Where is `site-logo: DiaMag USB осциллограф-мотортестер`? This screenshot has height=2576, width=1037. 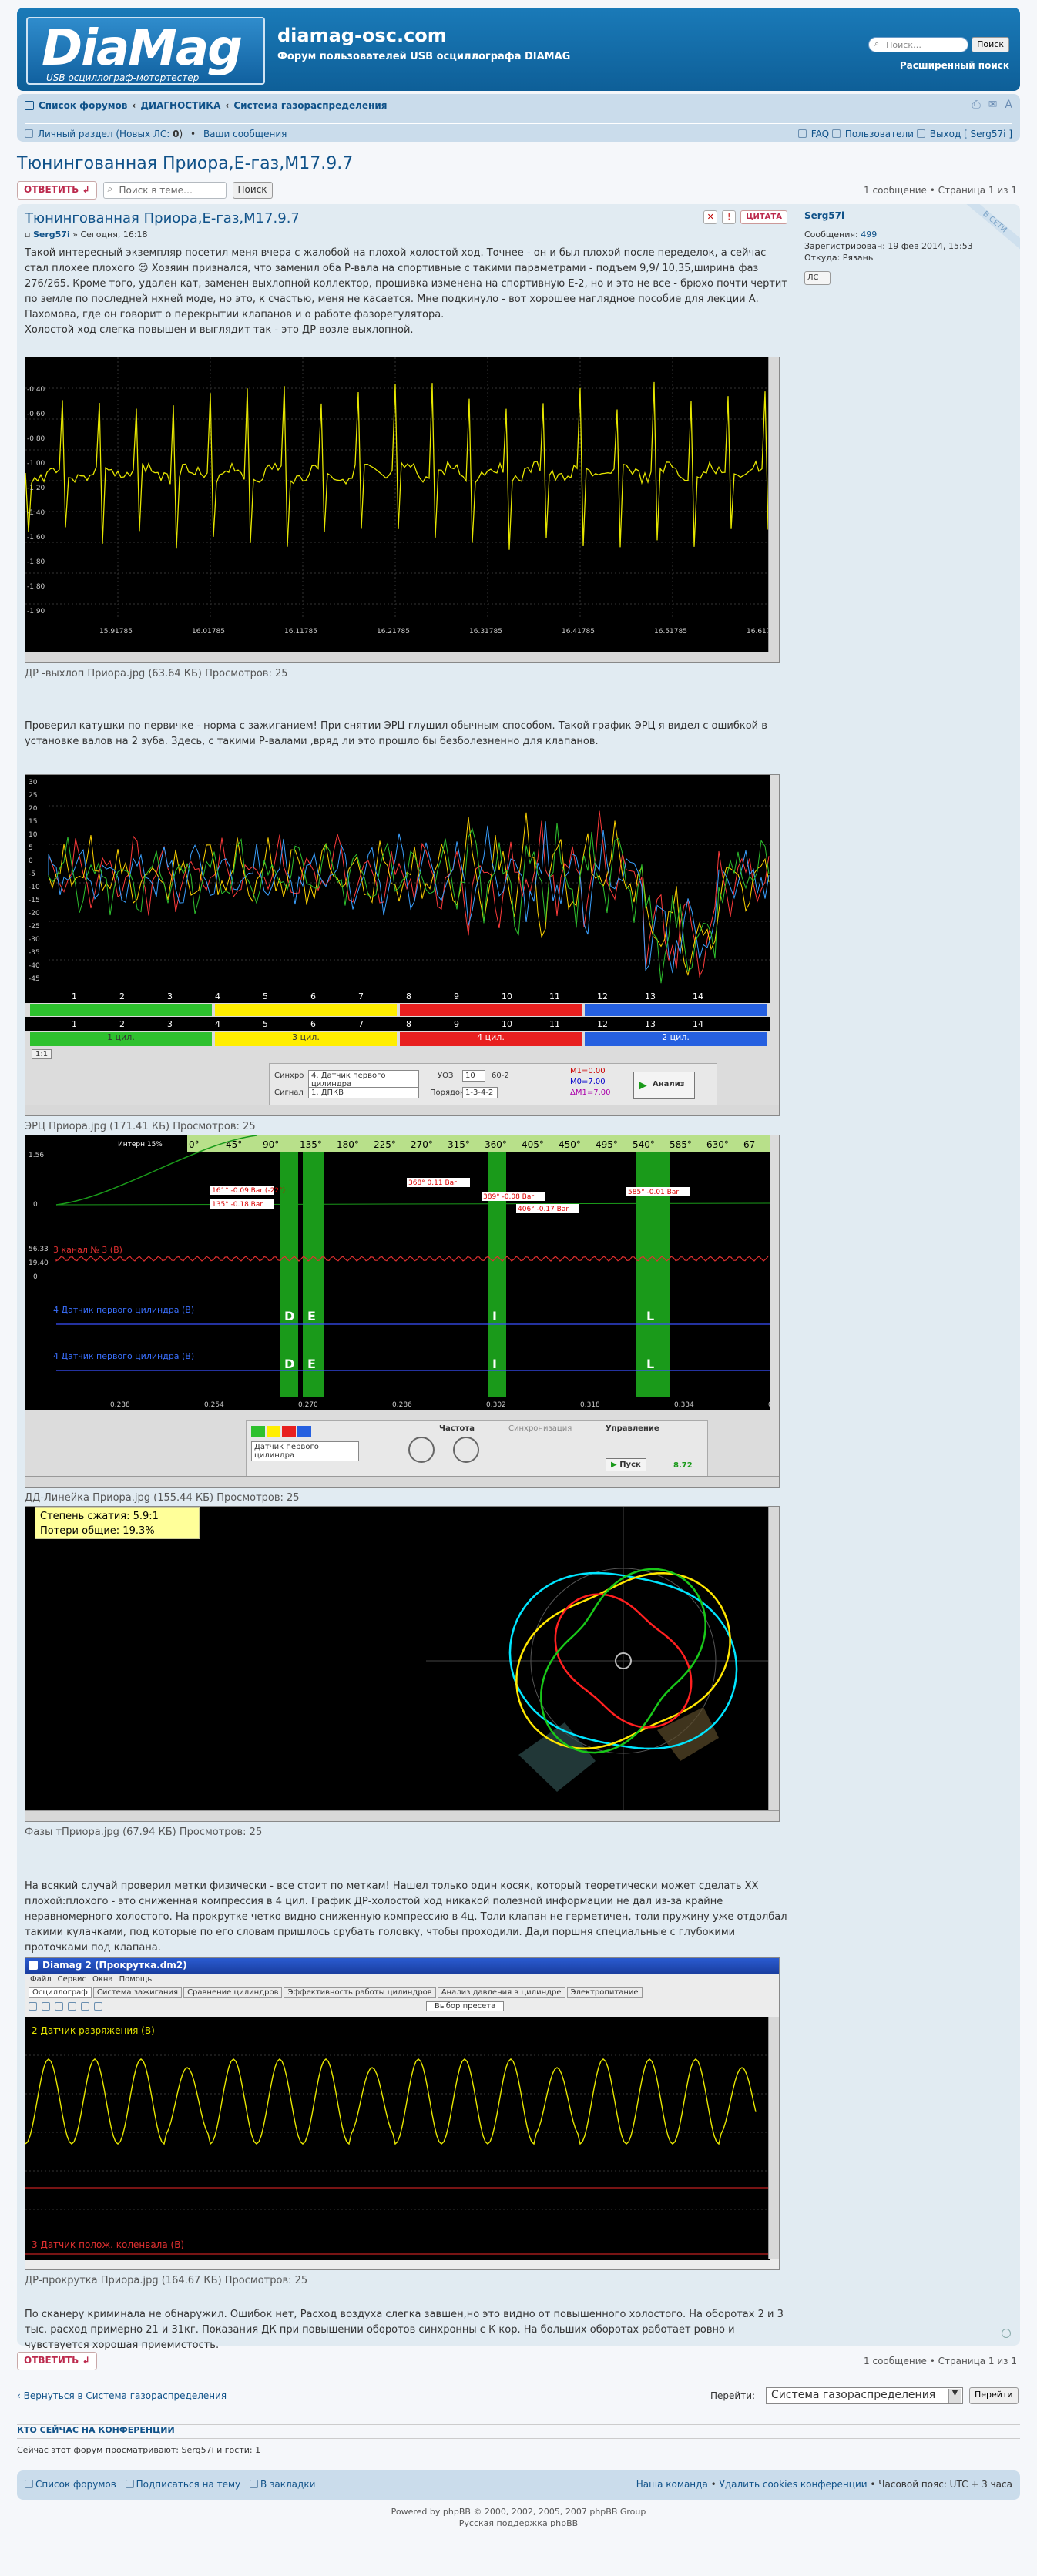 site-logo: DiaMag USB осциллограф-мотортестер is located at coordinates (146, 51).